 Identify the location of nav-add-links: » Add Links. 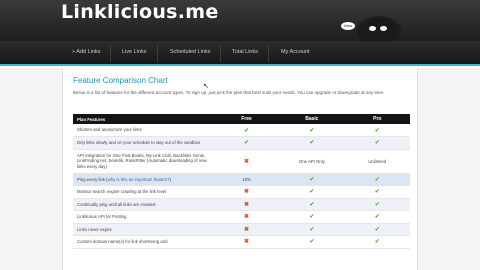
(86, 52).